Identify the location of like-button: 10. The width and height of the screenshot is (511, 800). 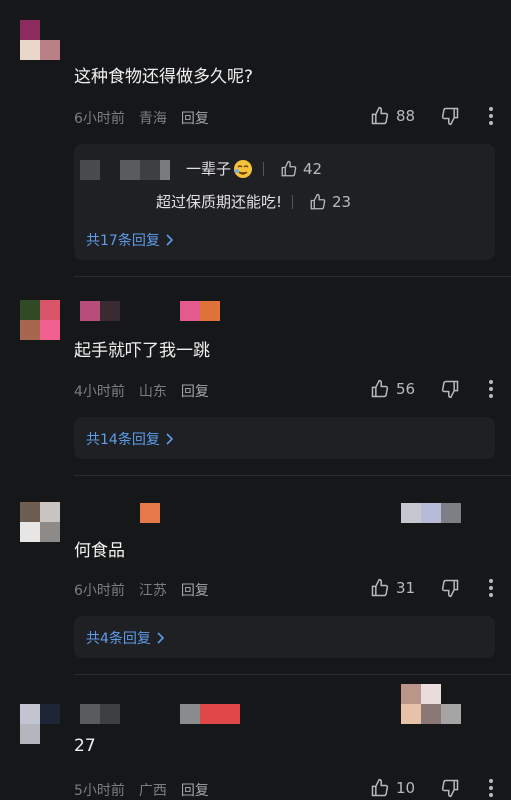
(405, 788).